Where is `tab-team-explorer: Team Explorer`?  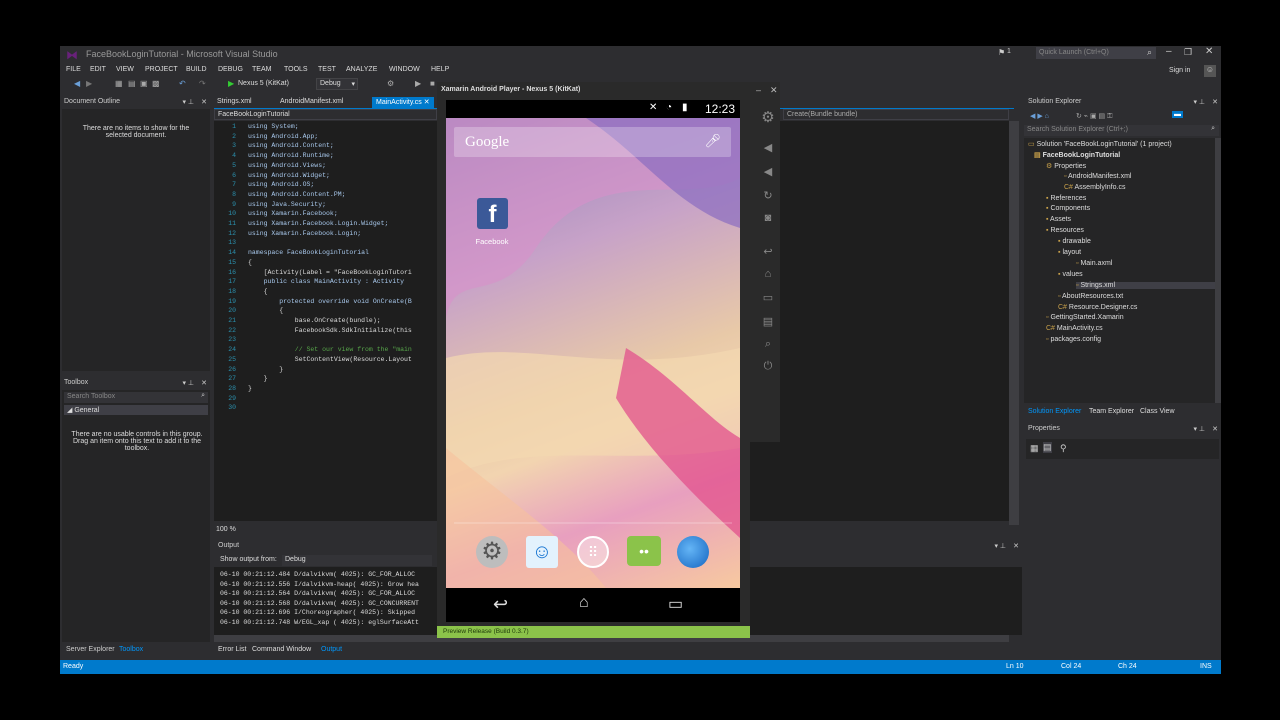 tab-team-explorer: Team Explorer is located at coordinates (1111, 411).